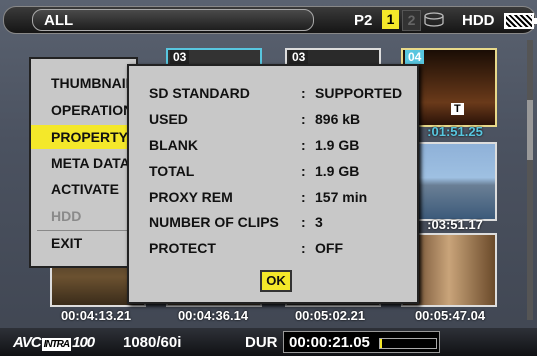 The height and width of the screenshot is (356, 537). What do you see at coordinates (199, 93) in the screenshot?
I see `property-key: SD STANDARD` at bounding box center [199, 93].